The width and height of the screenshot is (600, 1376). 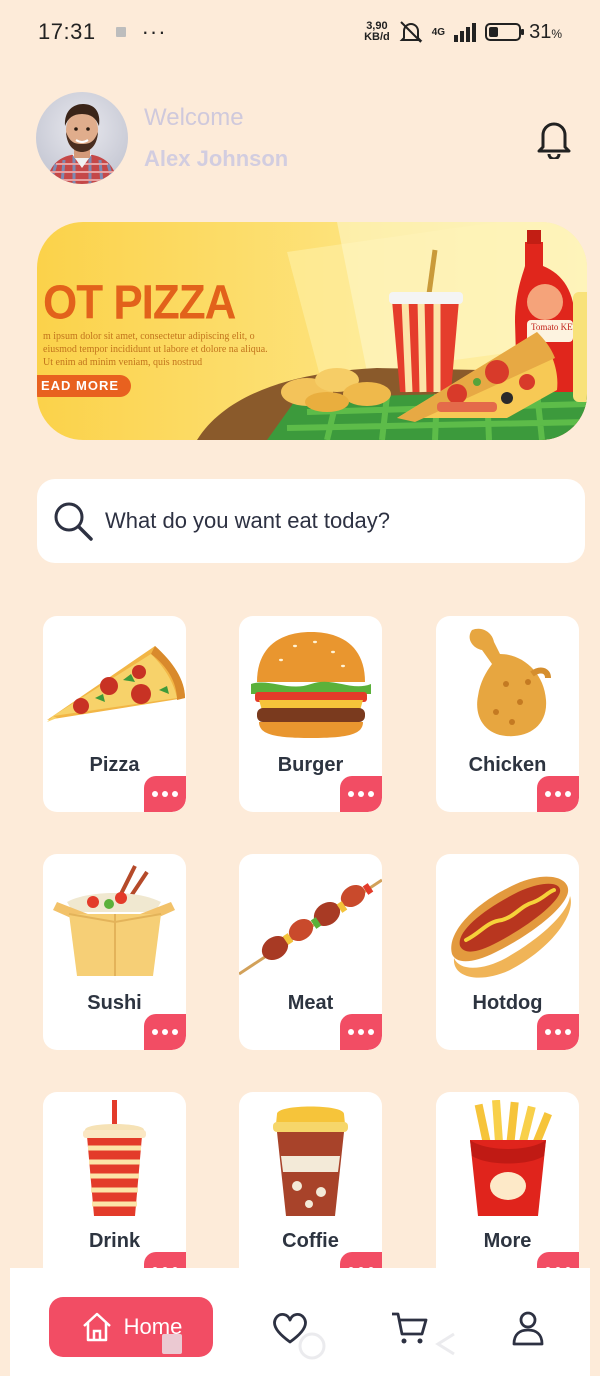 I want to click on category-card-hotdog: Hotdog, so click(x=507, y=952).